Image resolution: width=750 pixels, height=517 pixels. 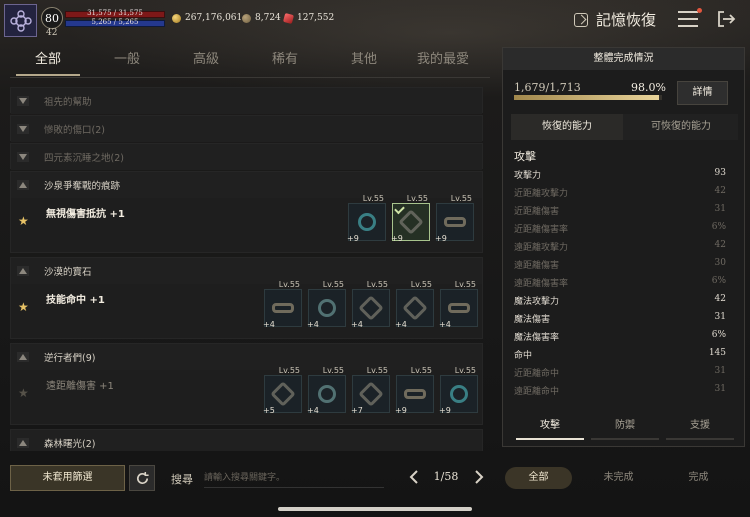 What do you see at coordinates (67, 478) in the screenshot?
I see `unused-filter-button: 未套用篩選` at bounding box center [67, 478].